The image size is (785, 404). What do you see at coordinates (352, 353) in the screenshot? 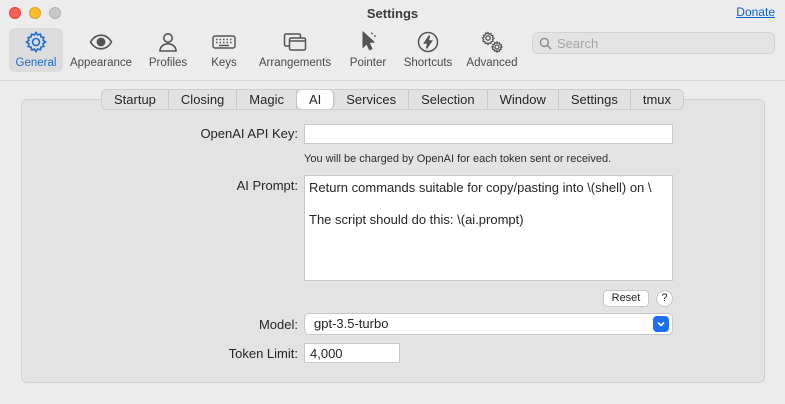
I see `token-limit-input` at bounding box center [352, 353].